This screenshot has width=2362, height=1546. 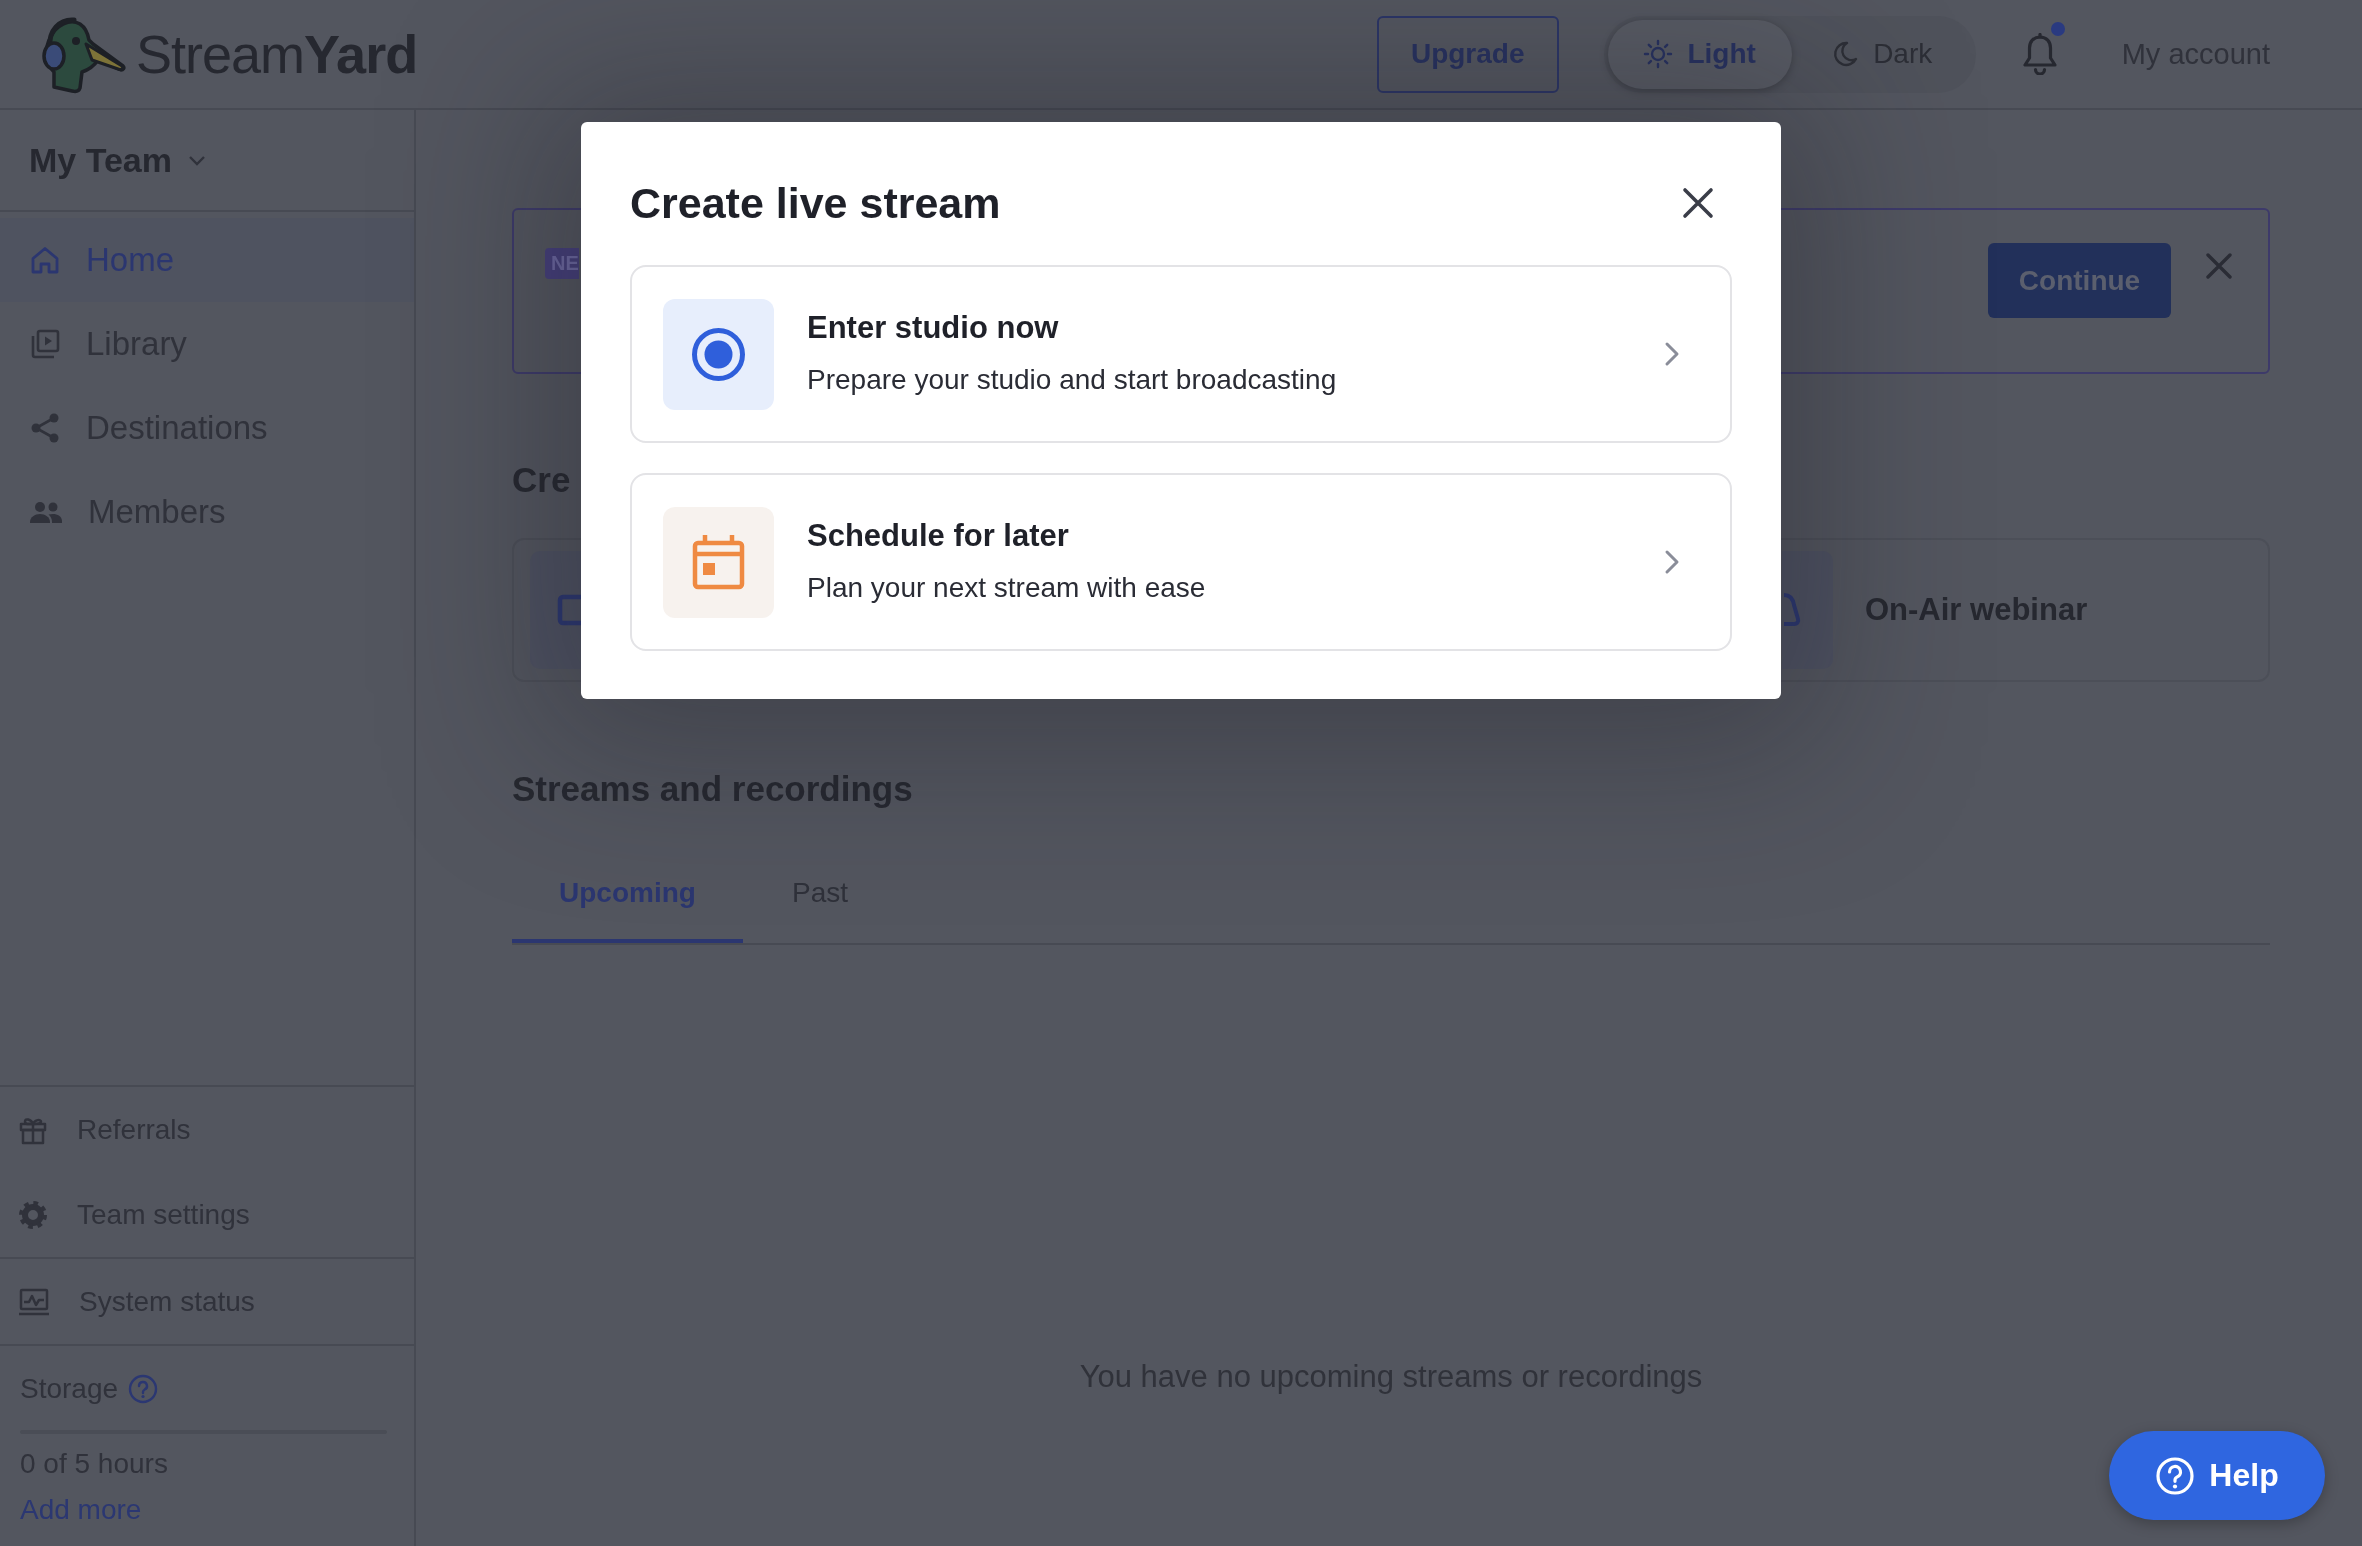 I want to click on close-icon, so click(x=1698, y=203).